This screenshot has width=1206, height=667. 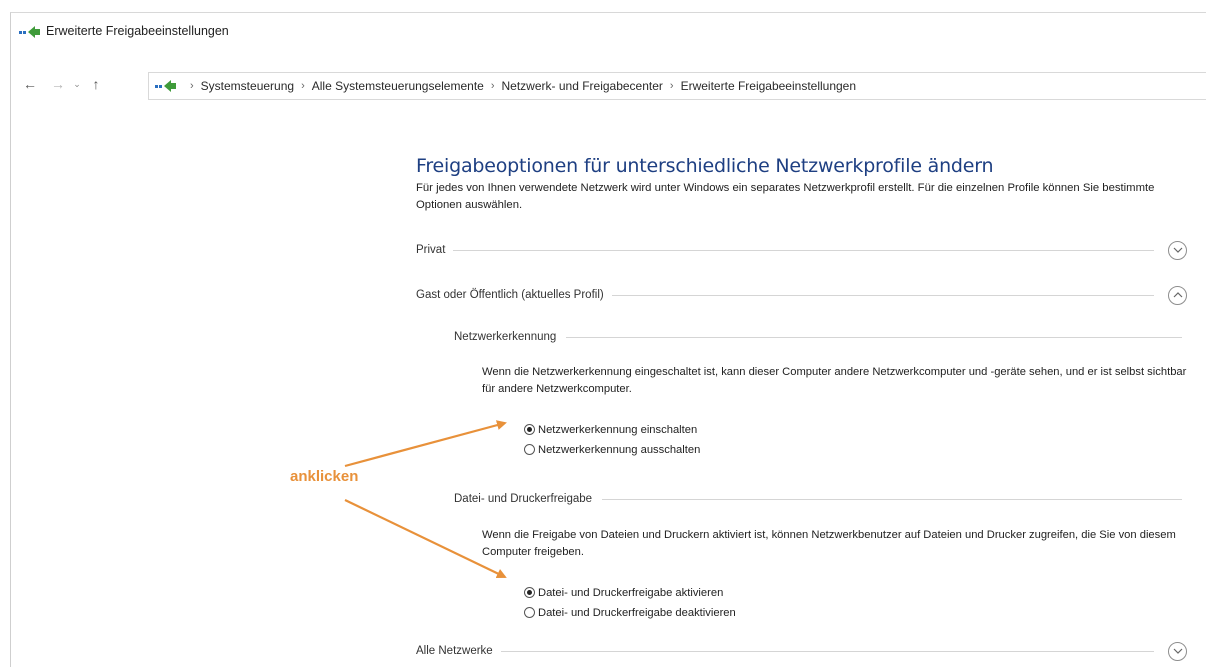 I want to click on breadcrumb-erweiterte-freigabe: Erweiterte Freigabeeinstellungen, so click(x=768, y=86).